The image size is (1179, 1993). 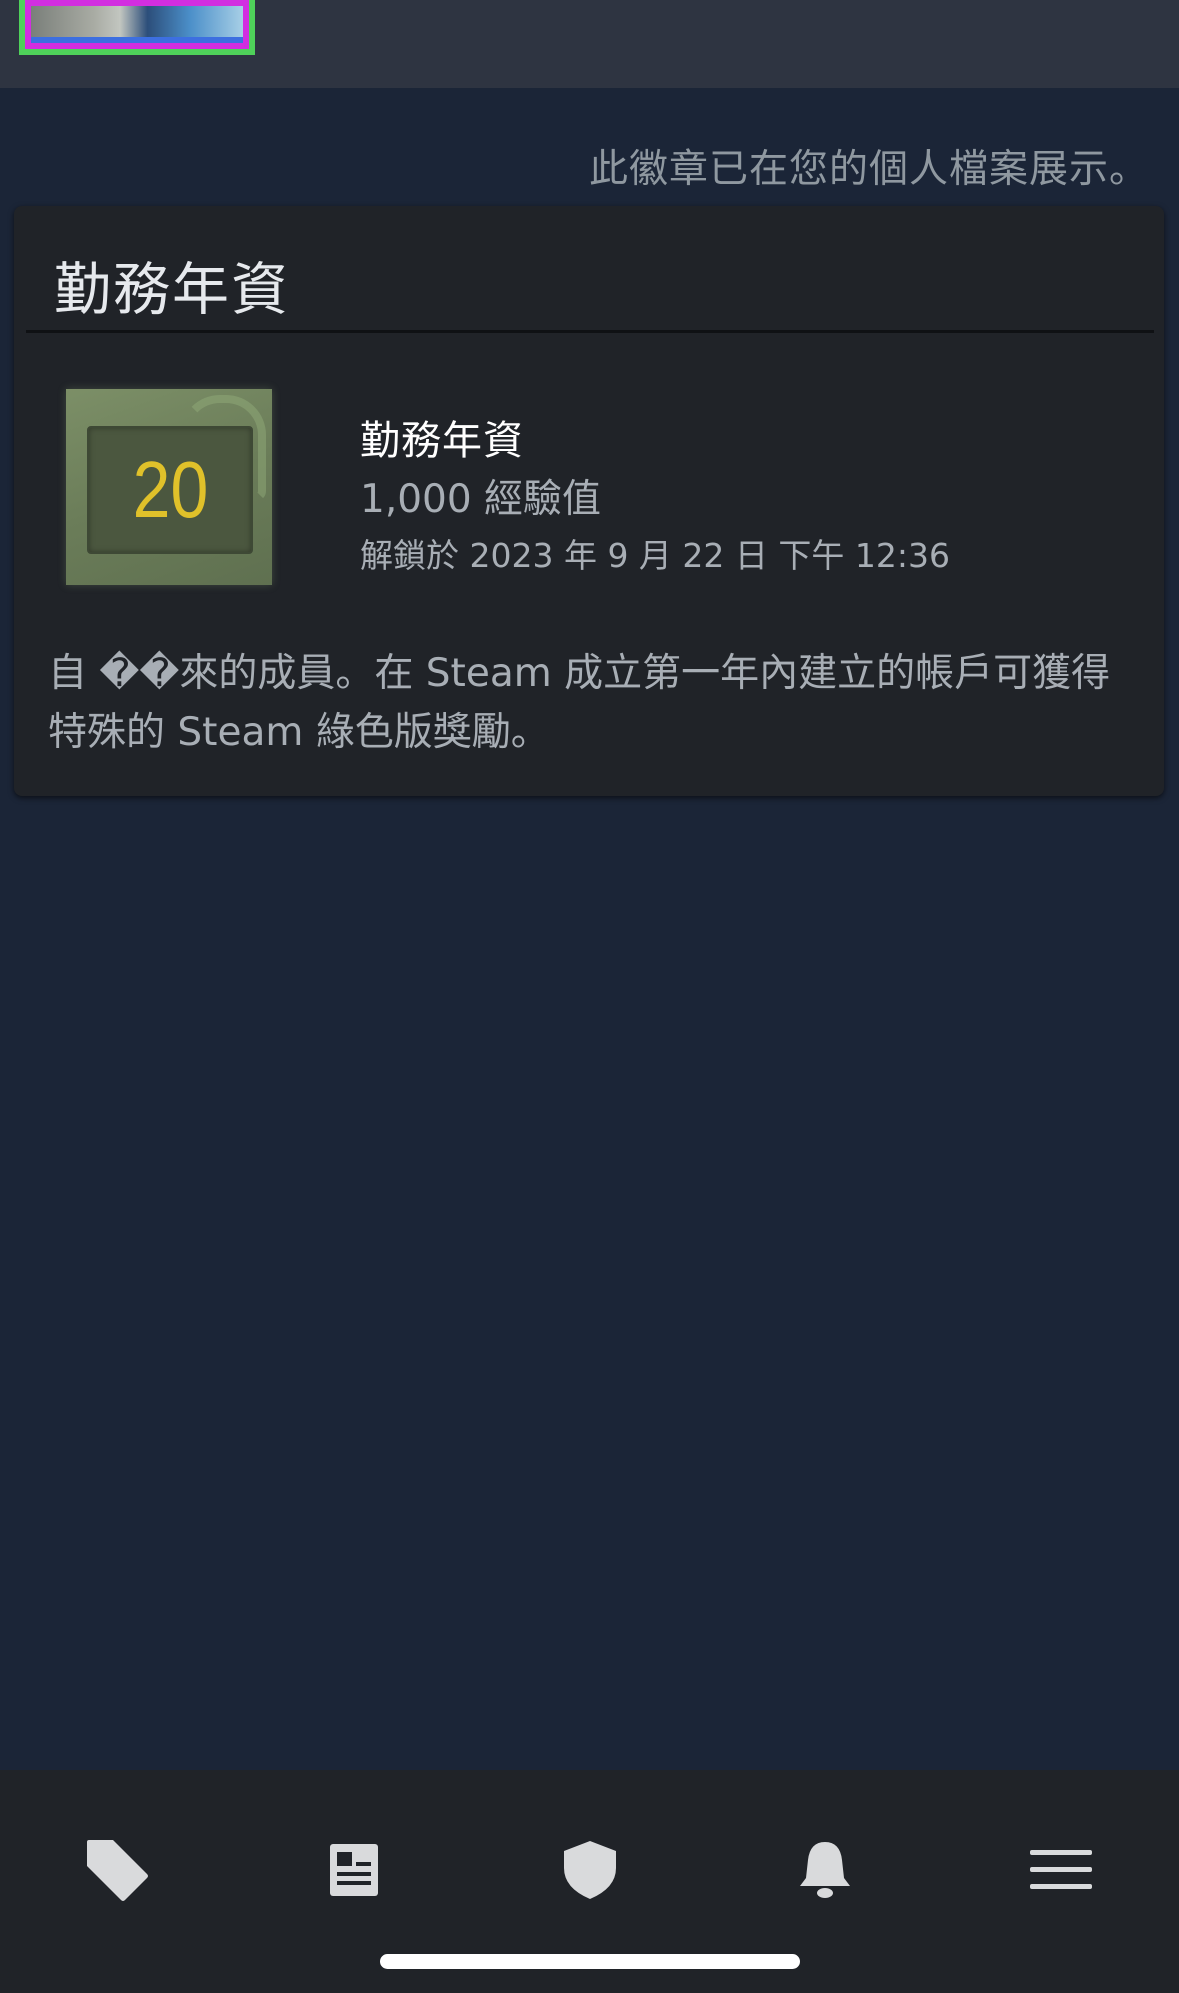 I want to click on tab-store, so click(x=117, y=1870).